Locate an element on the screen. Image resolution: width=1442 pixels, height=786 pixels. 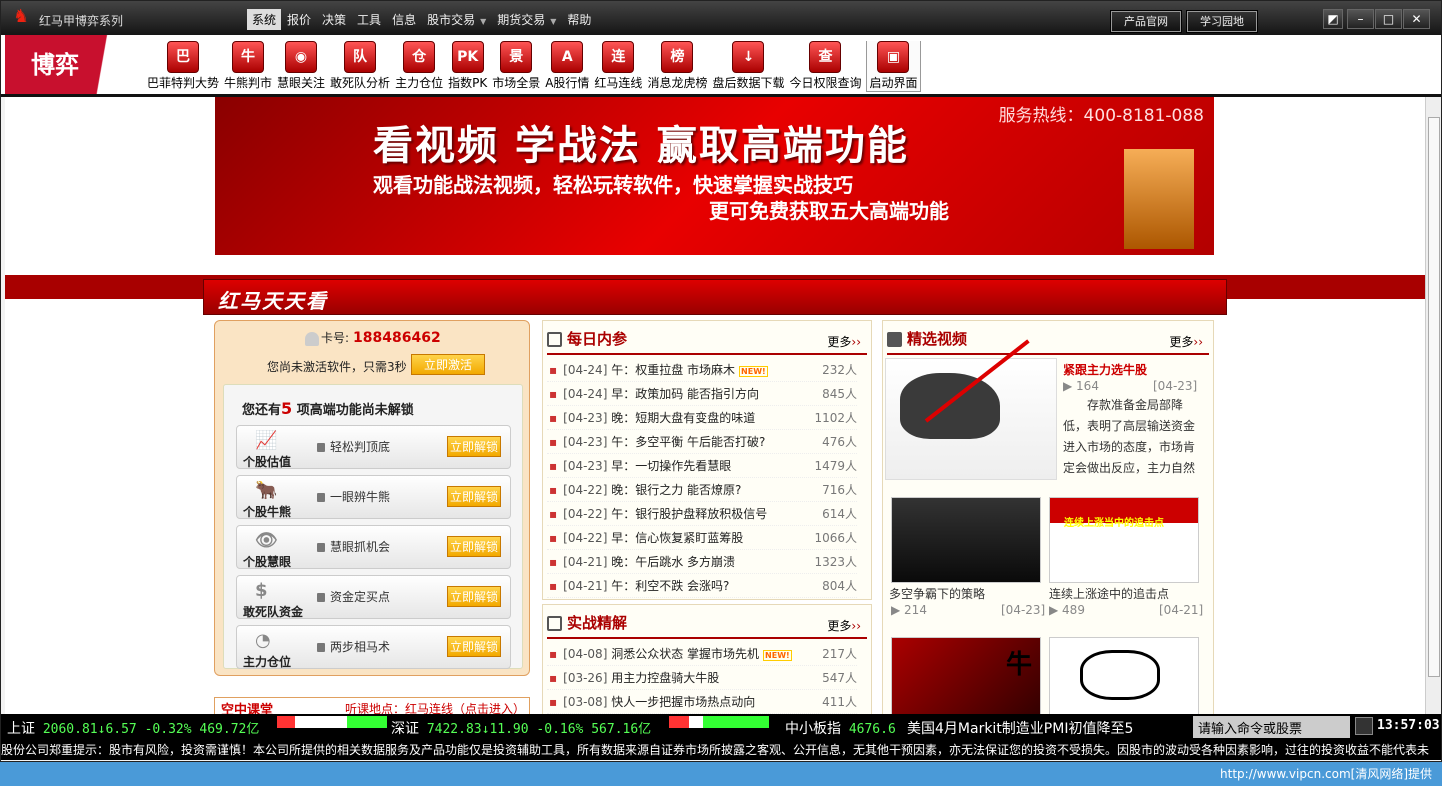
video-thumb-bull: 牛 is located at coordinates (966, 675).